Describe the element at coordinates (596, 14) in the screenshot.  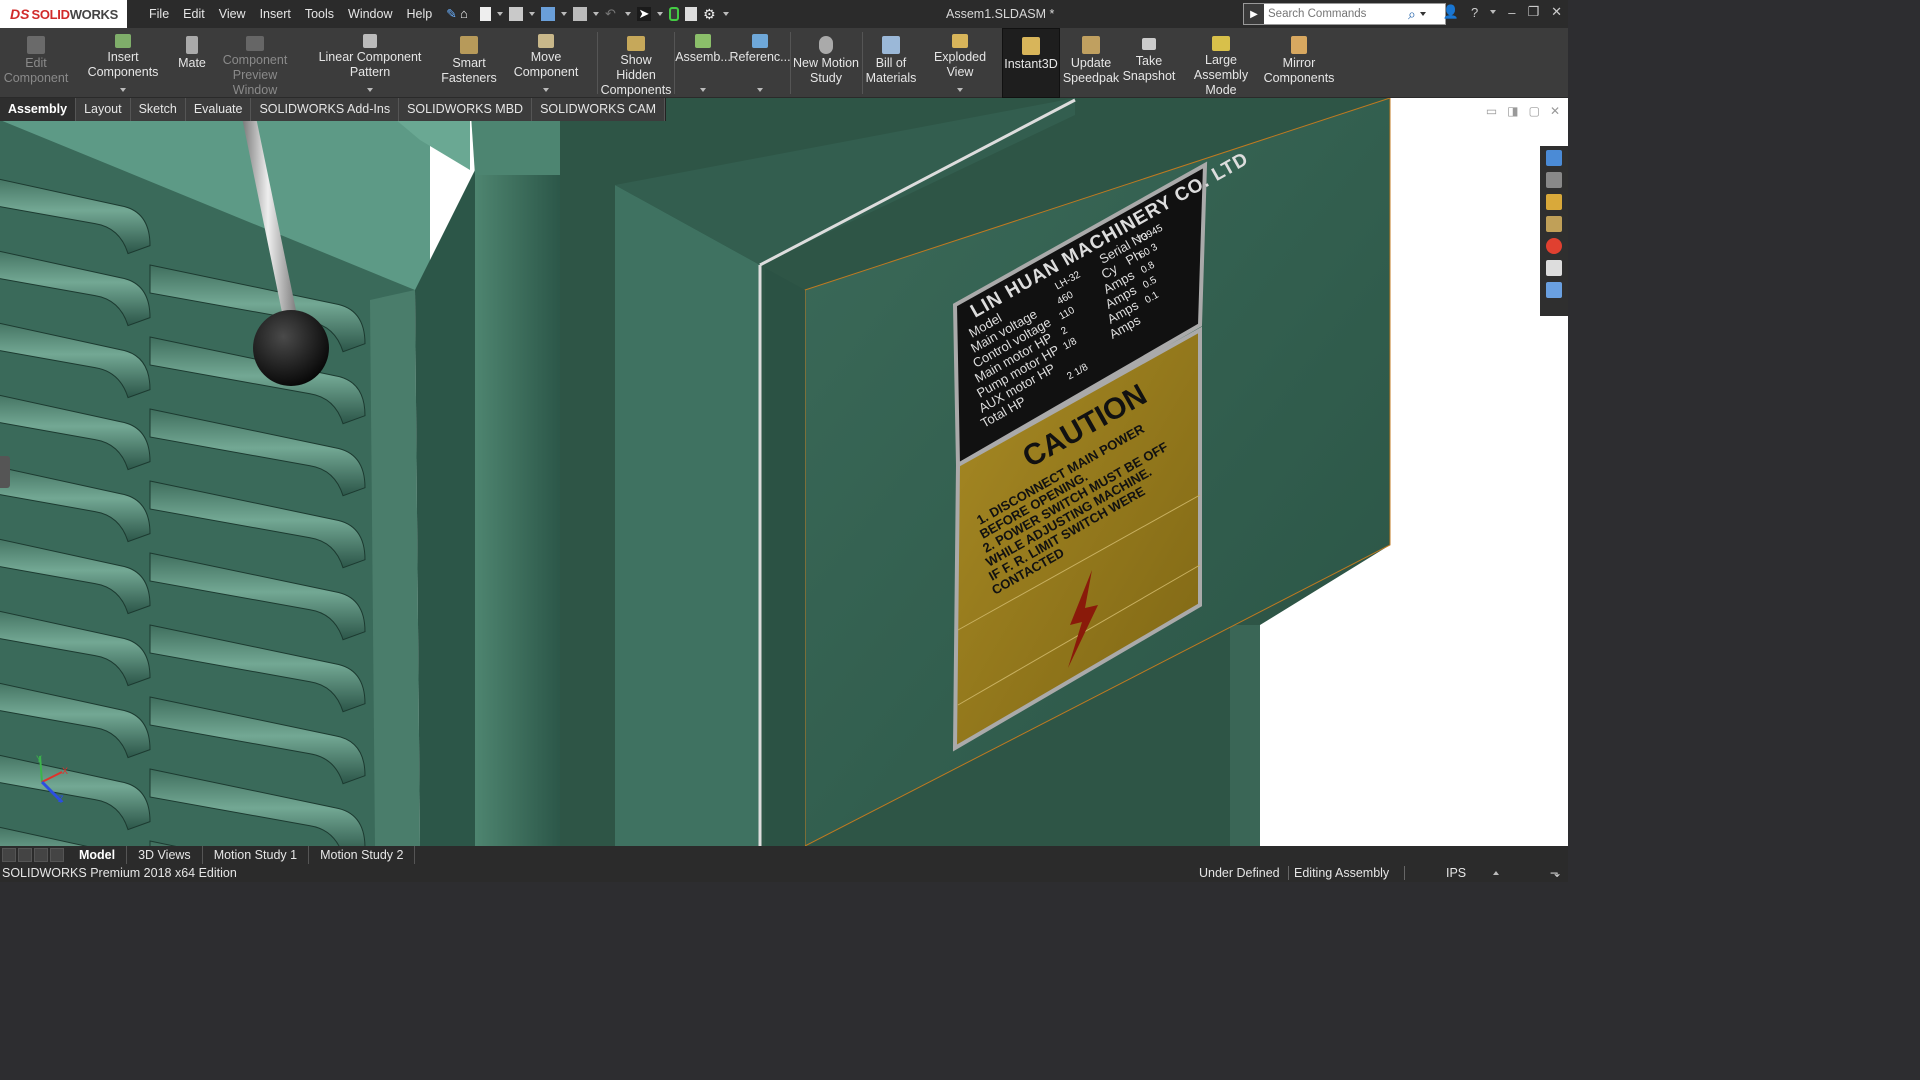
I see `print-dropdown-icon` at that location.